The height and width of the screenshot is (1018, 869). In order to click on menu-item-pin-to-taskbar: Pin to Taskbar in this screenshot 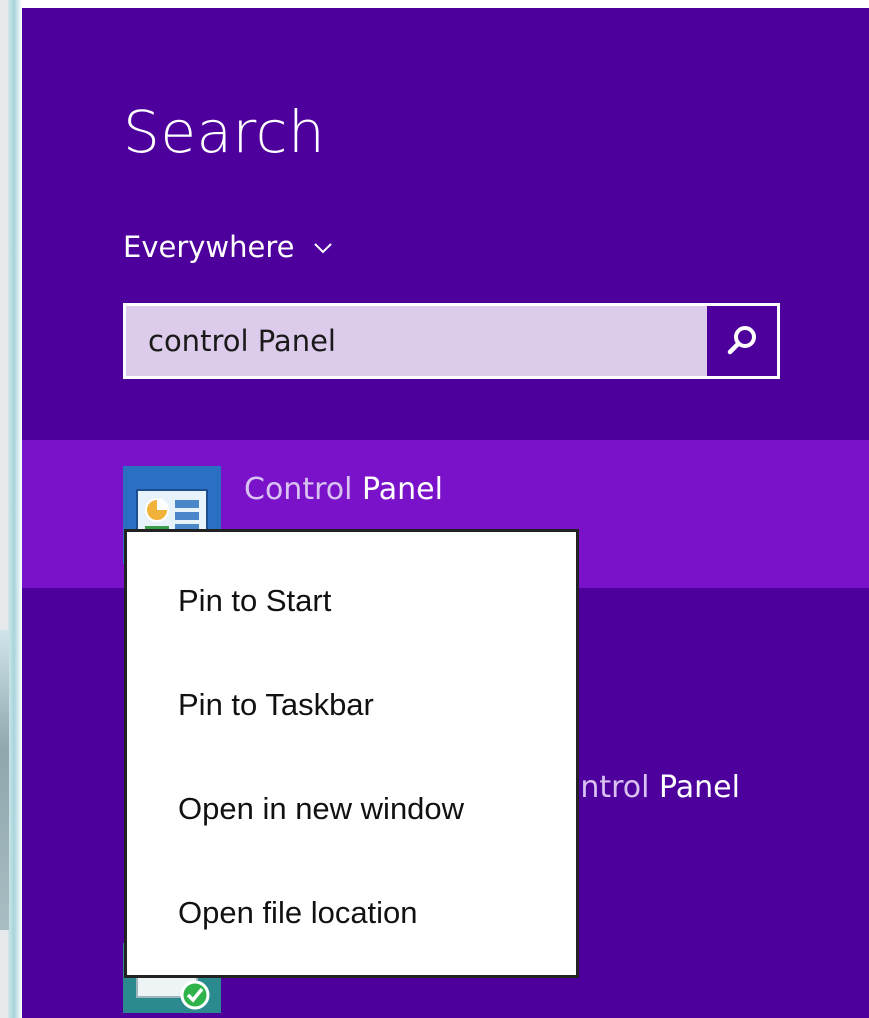, I will do `click(351, 705)`.